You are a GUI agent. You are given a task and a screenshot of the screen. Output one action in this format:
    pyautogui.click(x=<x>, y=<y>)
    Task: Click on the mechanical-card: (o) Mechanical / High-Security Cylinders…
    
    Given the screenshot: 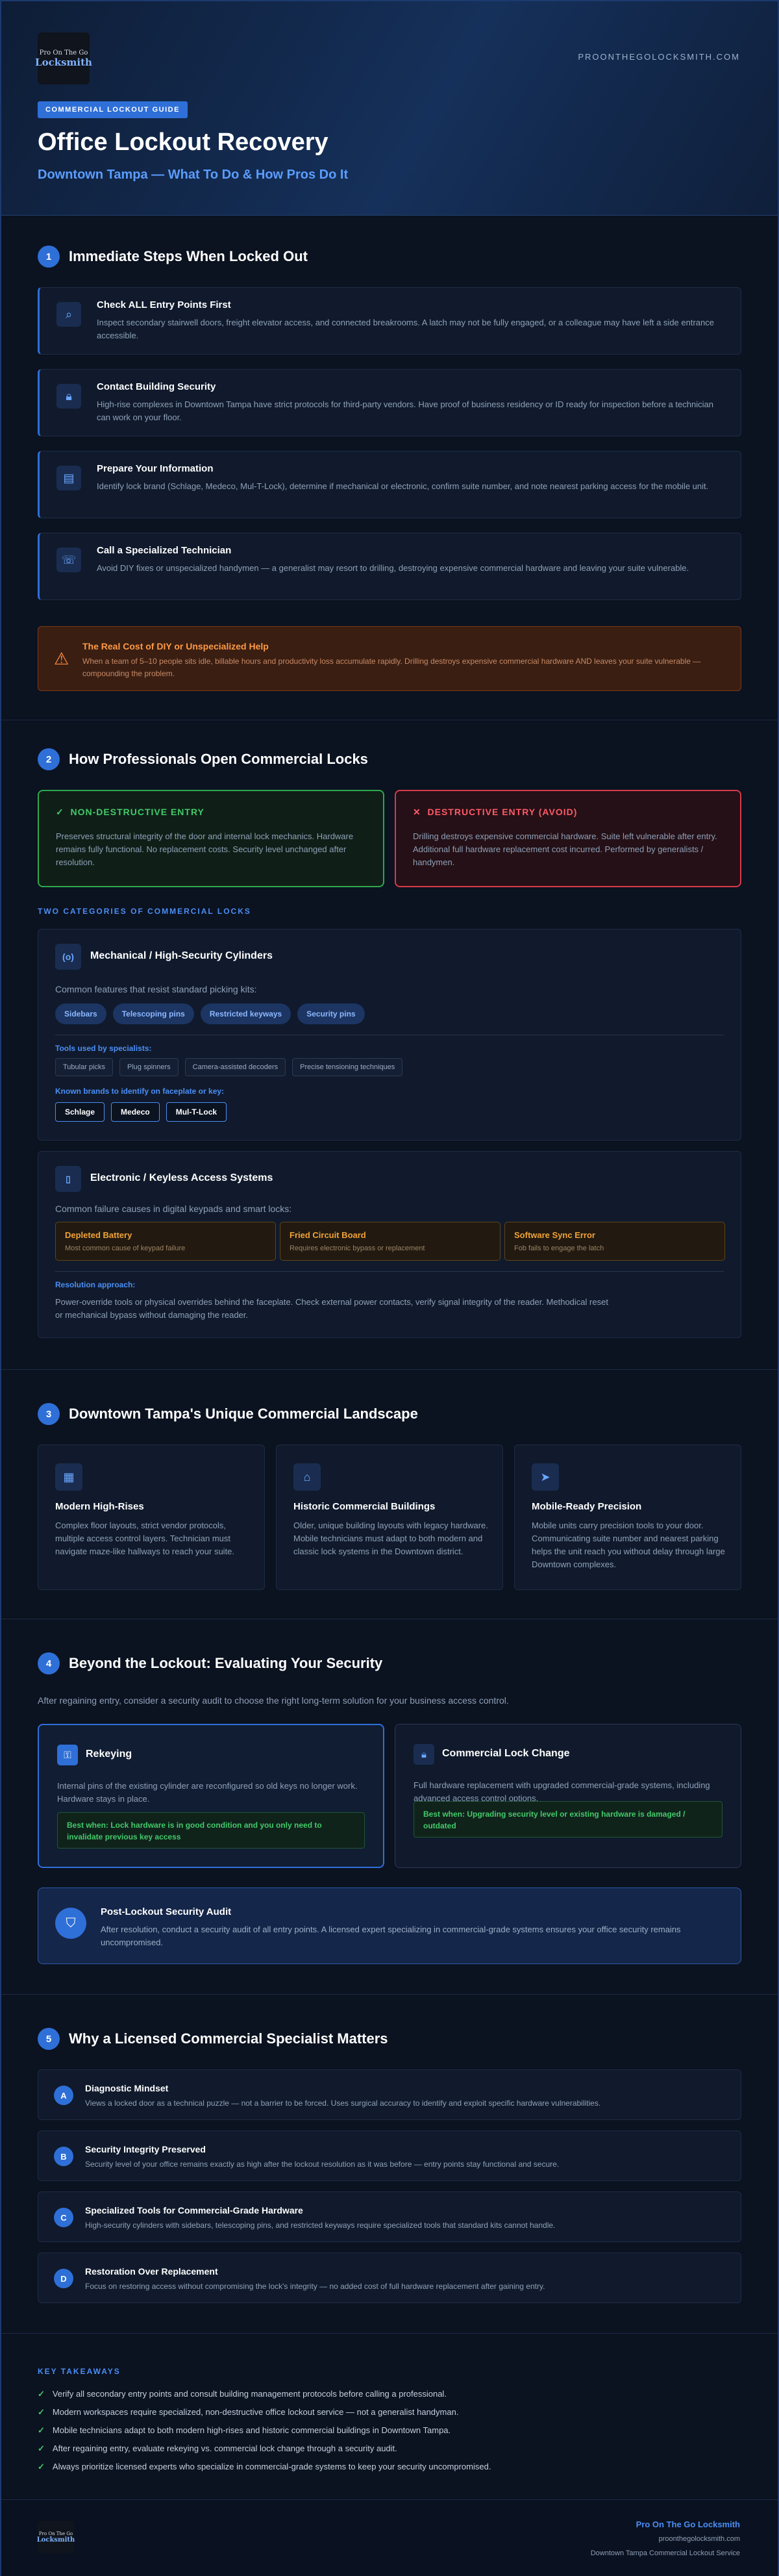 What is the action you would take?
    pyautogui.click(x=389, y=1035)
    